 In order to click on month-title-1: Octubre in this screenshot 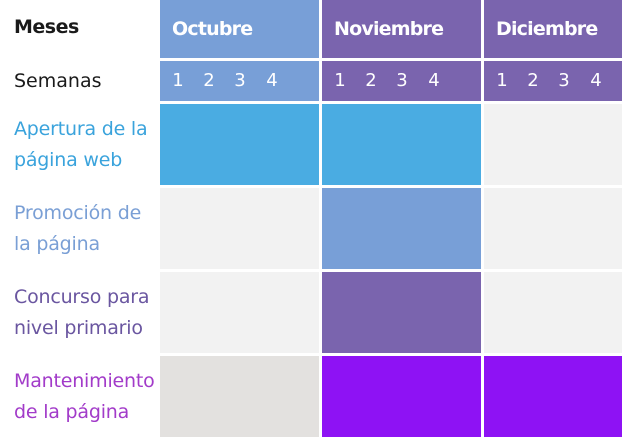, I will do `click(212, 29)`.